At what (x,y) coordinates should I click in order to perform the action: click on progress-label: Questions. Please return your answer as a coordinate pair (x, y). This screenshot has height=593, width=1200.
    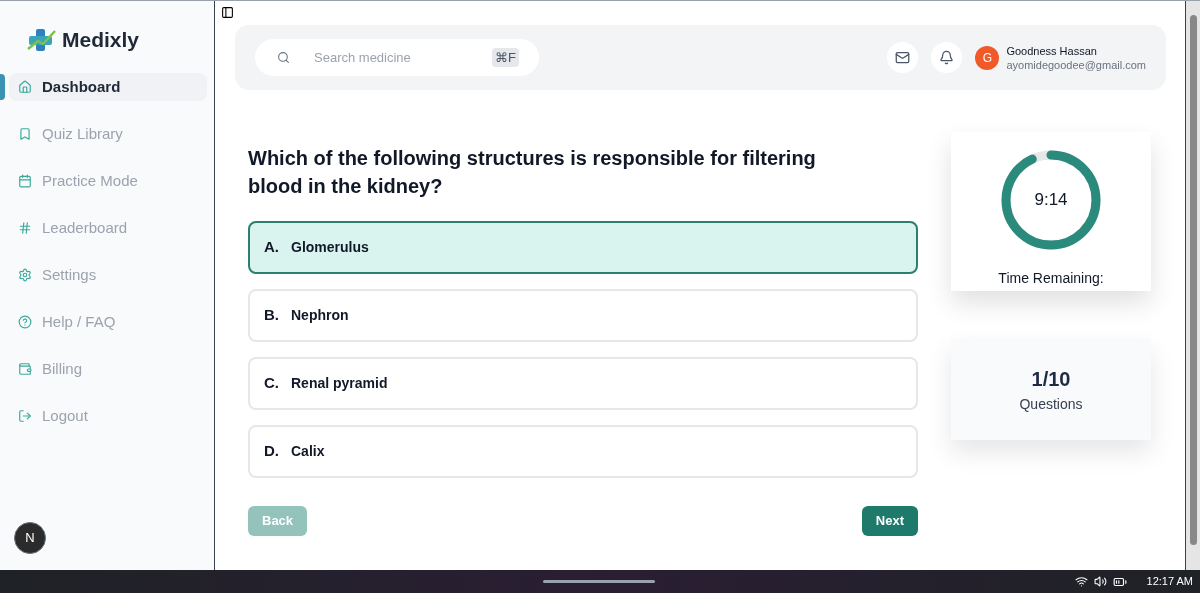
    Looking at the image, I should click on (1051, 404).